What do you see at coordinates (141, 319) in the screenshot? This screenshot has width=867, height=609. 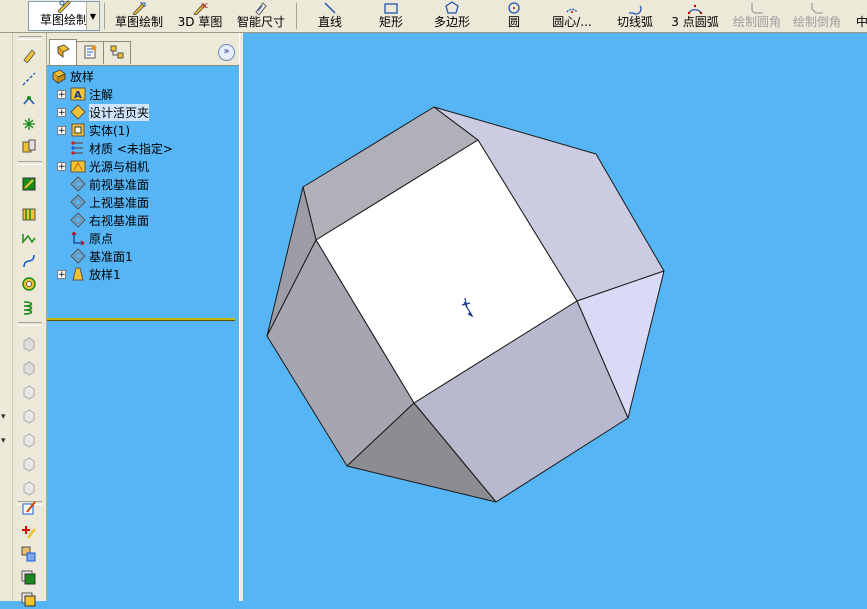 I see `rollback-bar` at bounding box center [141, 319].